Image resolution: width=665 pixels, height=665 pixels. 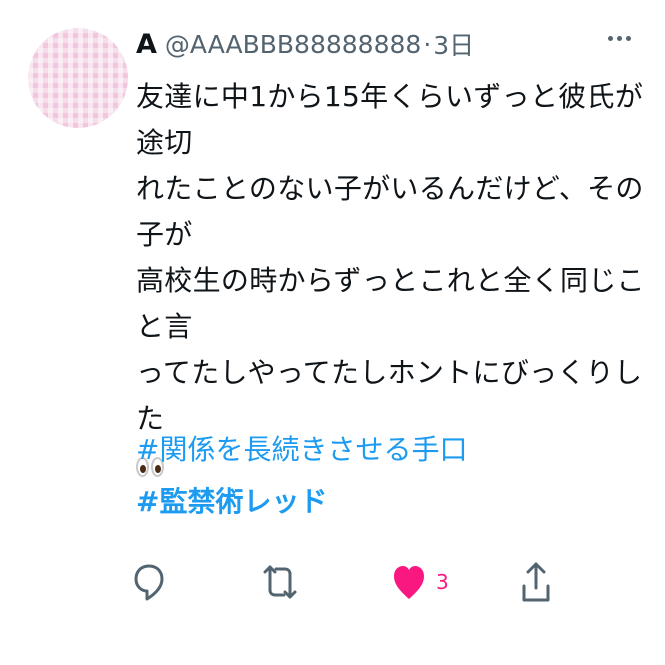 What do you see at coordinates (390, 211) in the screenshot?
I see `tweet-text-line: れたことのない子がいるんだけど、その子が` at bounding box center [390, 211].